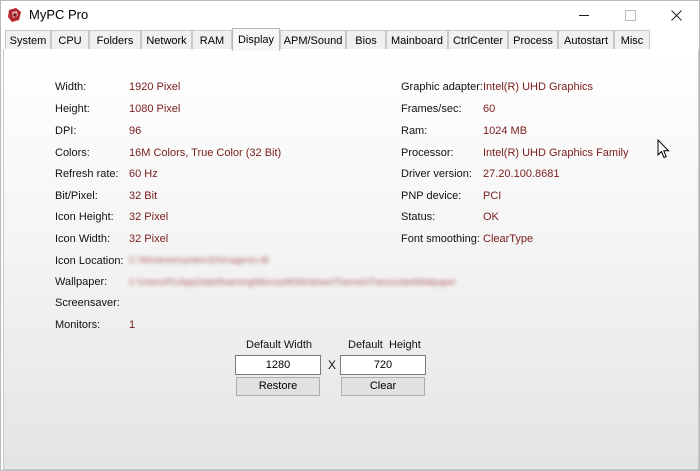  Describe the element at coordinates (350, 15) in the screenshot. I see `title-bar: MyPC Pro` at that location.